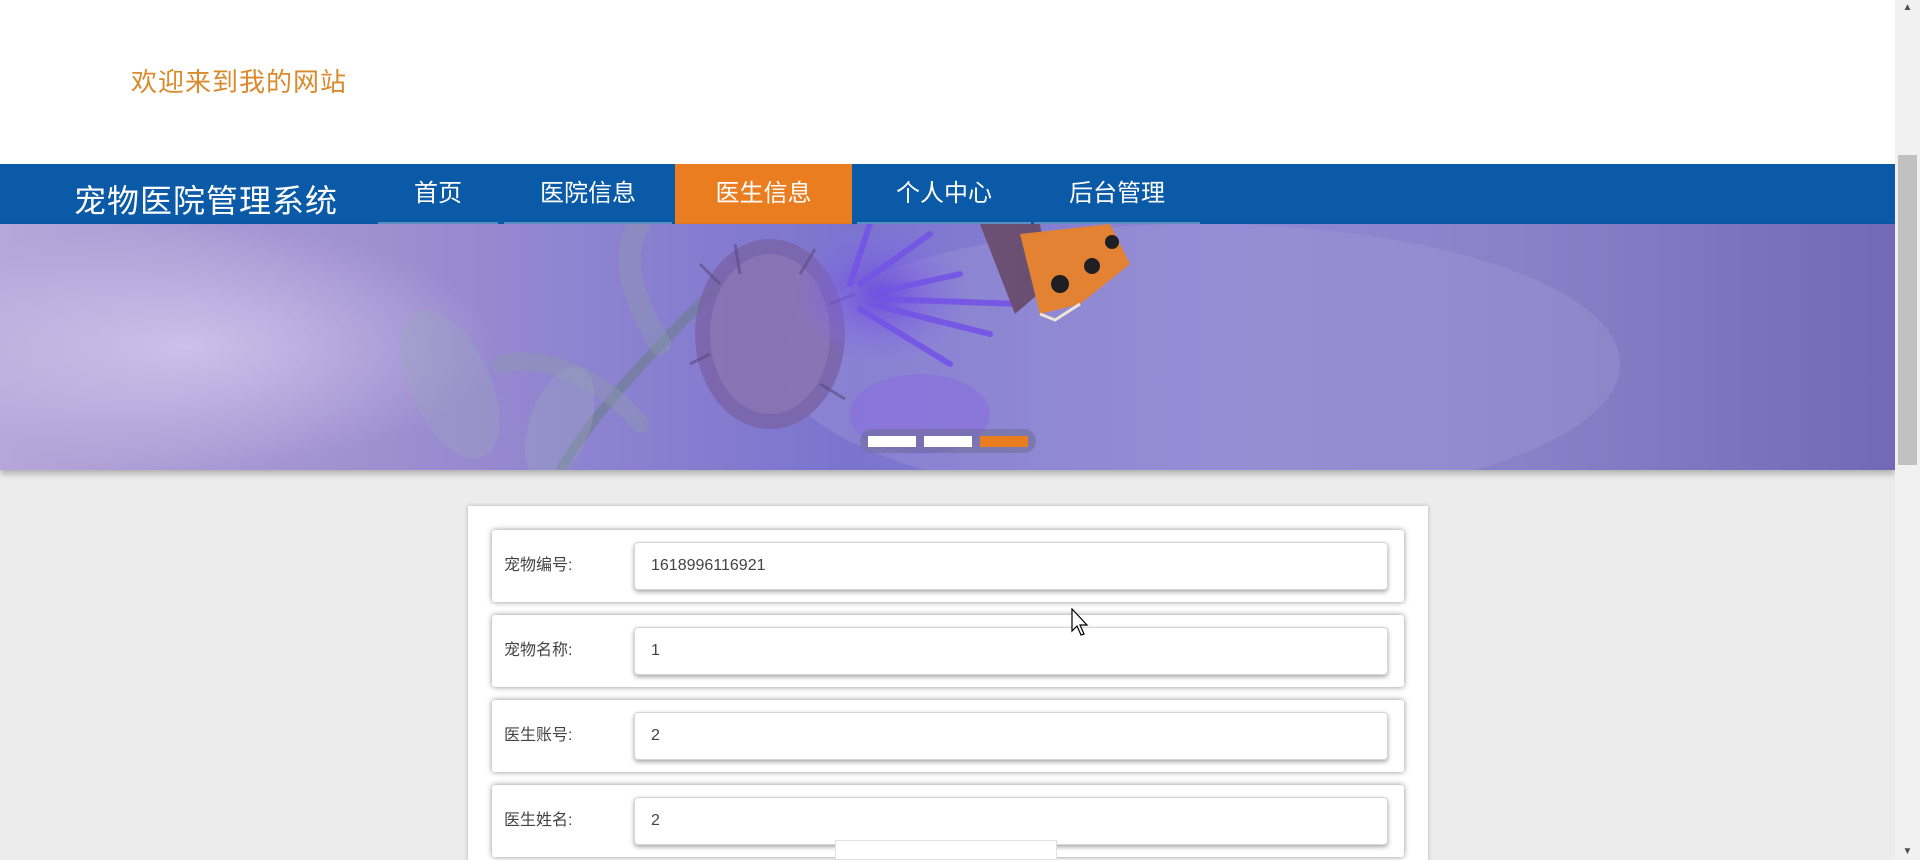  I want to click on carousel-indicators, so click(948, 441).